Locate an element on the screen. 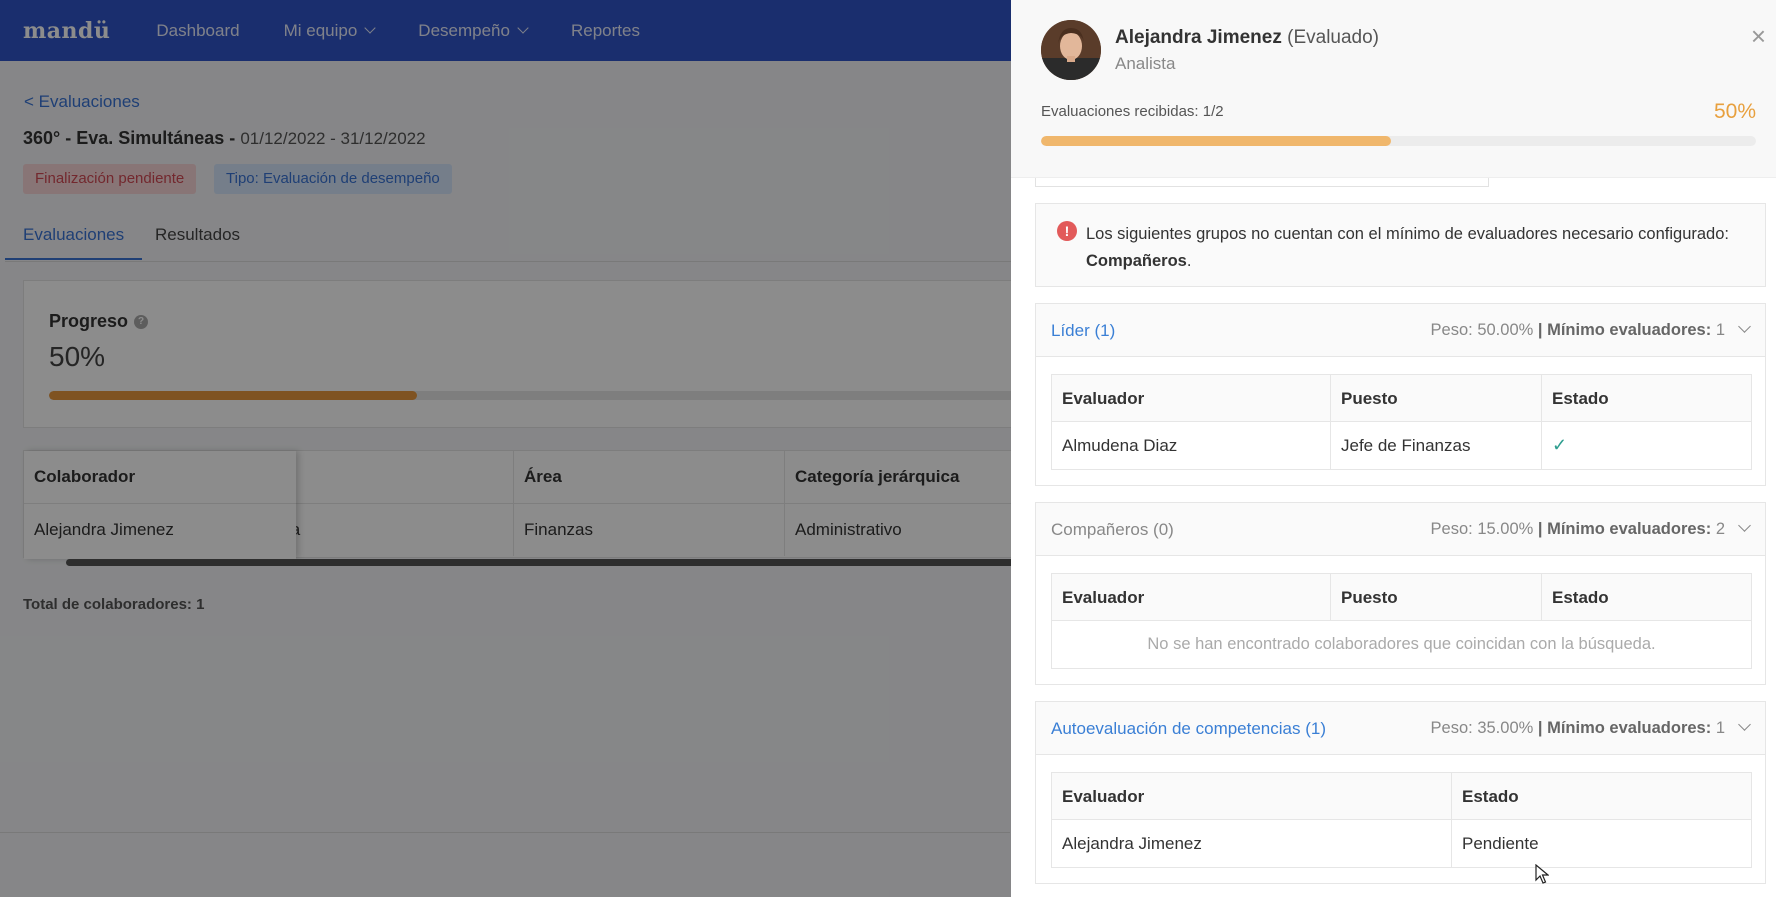 This screenshot has height=897, width=1776. min-value: 2 is located at coordinates (1720, 529).